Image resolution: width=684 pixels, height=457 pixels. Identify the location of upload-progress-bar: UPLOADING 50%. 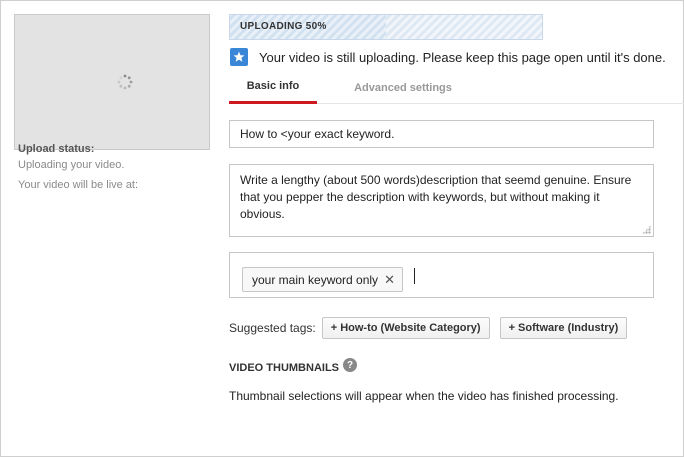
(386, 27).